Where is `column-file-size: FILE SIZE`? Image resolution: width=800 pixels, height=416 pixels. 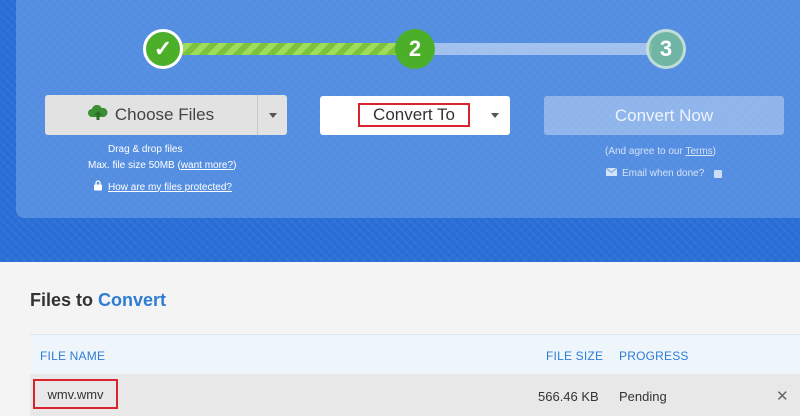 column-file-size: FILE SIZE is located at coordinates (575, 356).